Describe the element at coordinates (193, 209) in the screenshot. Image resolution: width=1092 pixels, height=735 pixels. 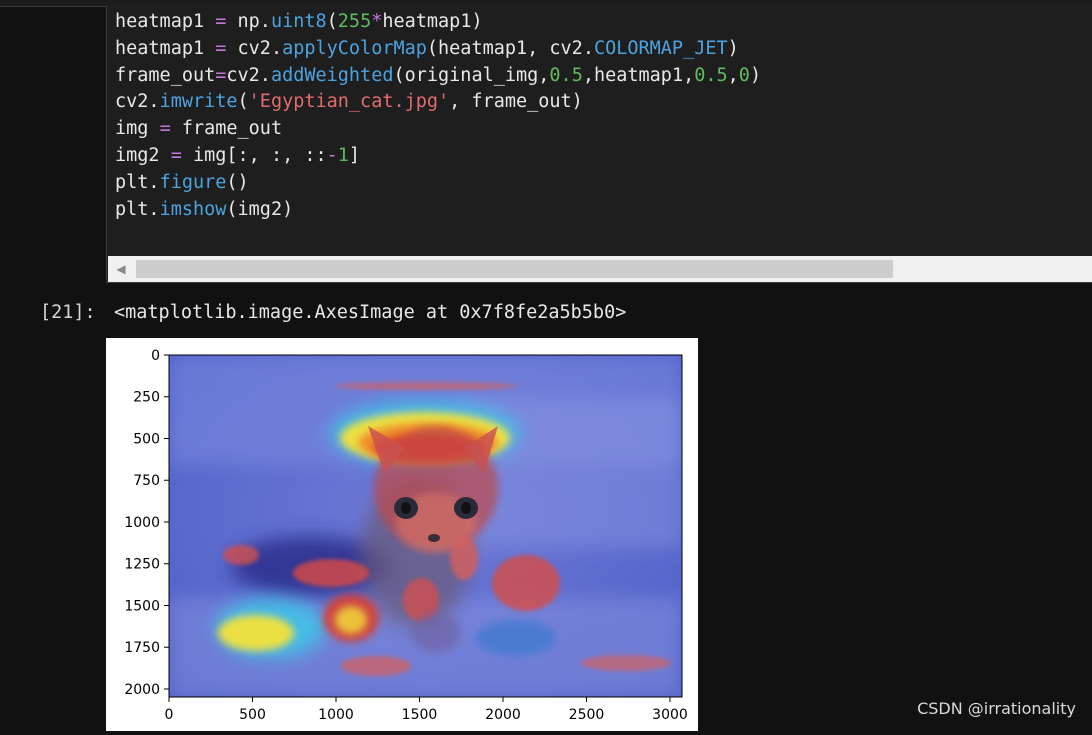
I see `code-token: imshow` at that location.